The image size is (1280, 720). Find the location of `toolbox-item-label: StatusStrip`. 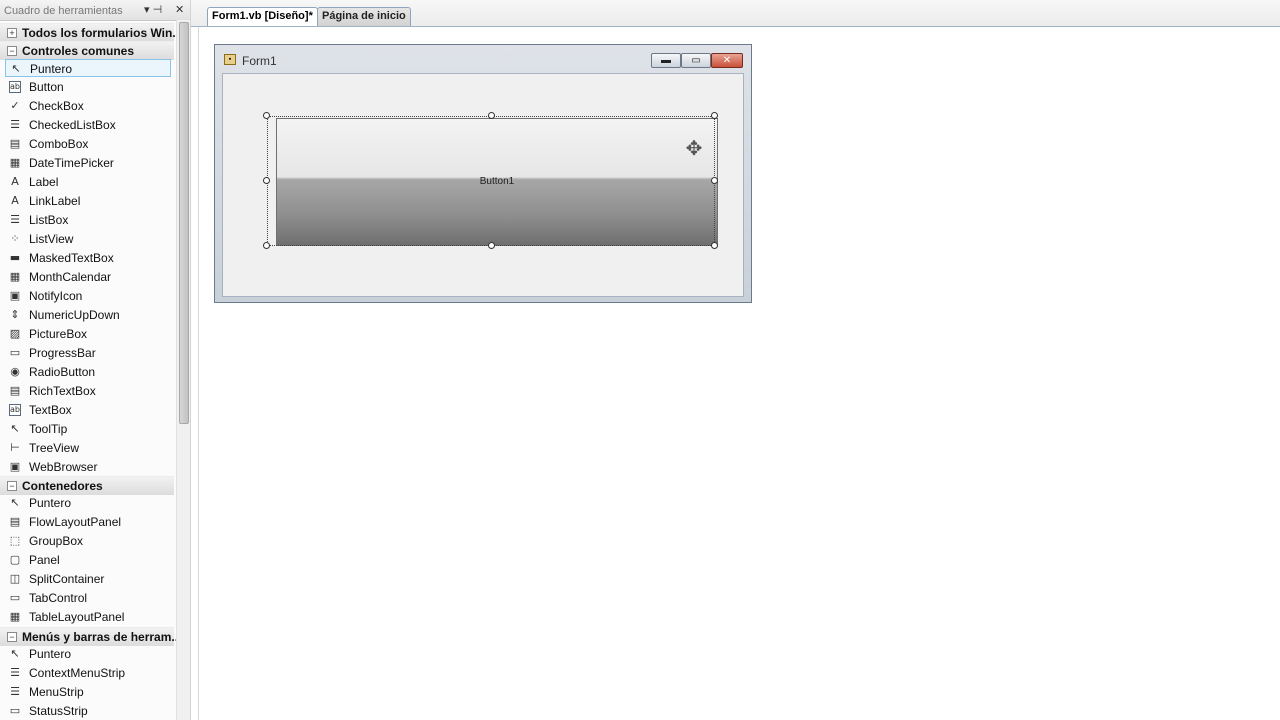

toolbox-item-label: StatusStrip is located at coordinates (58, 711).